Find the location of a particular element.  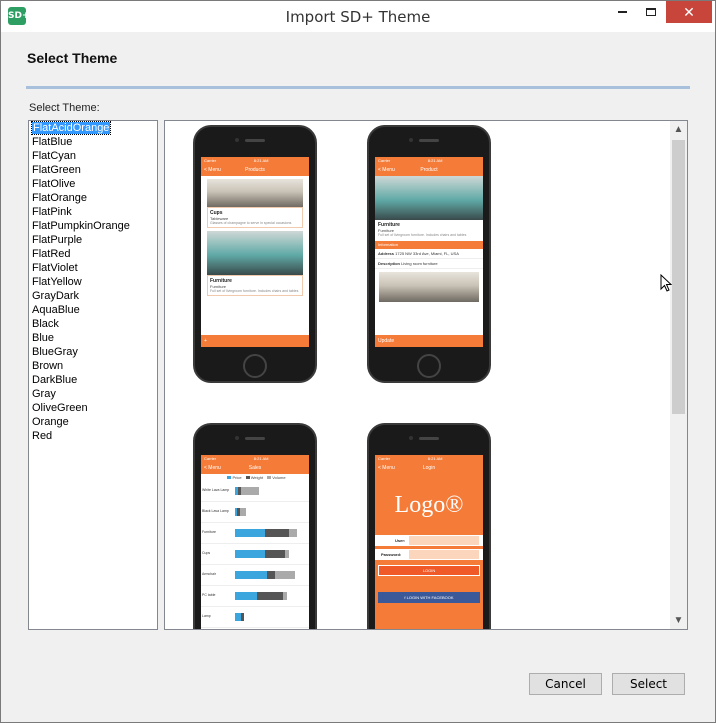

theme-list-item: FlatViolet is located at coordinates (93, 268).